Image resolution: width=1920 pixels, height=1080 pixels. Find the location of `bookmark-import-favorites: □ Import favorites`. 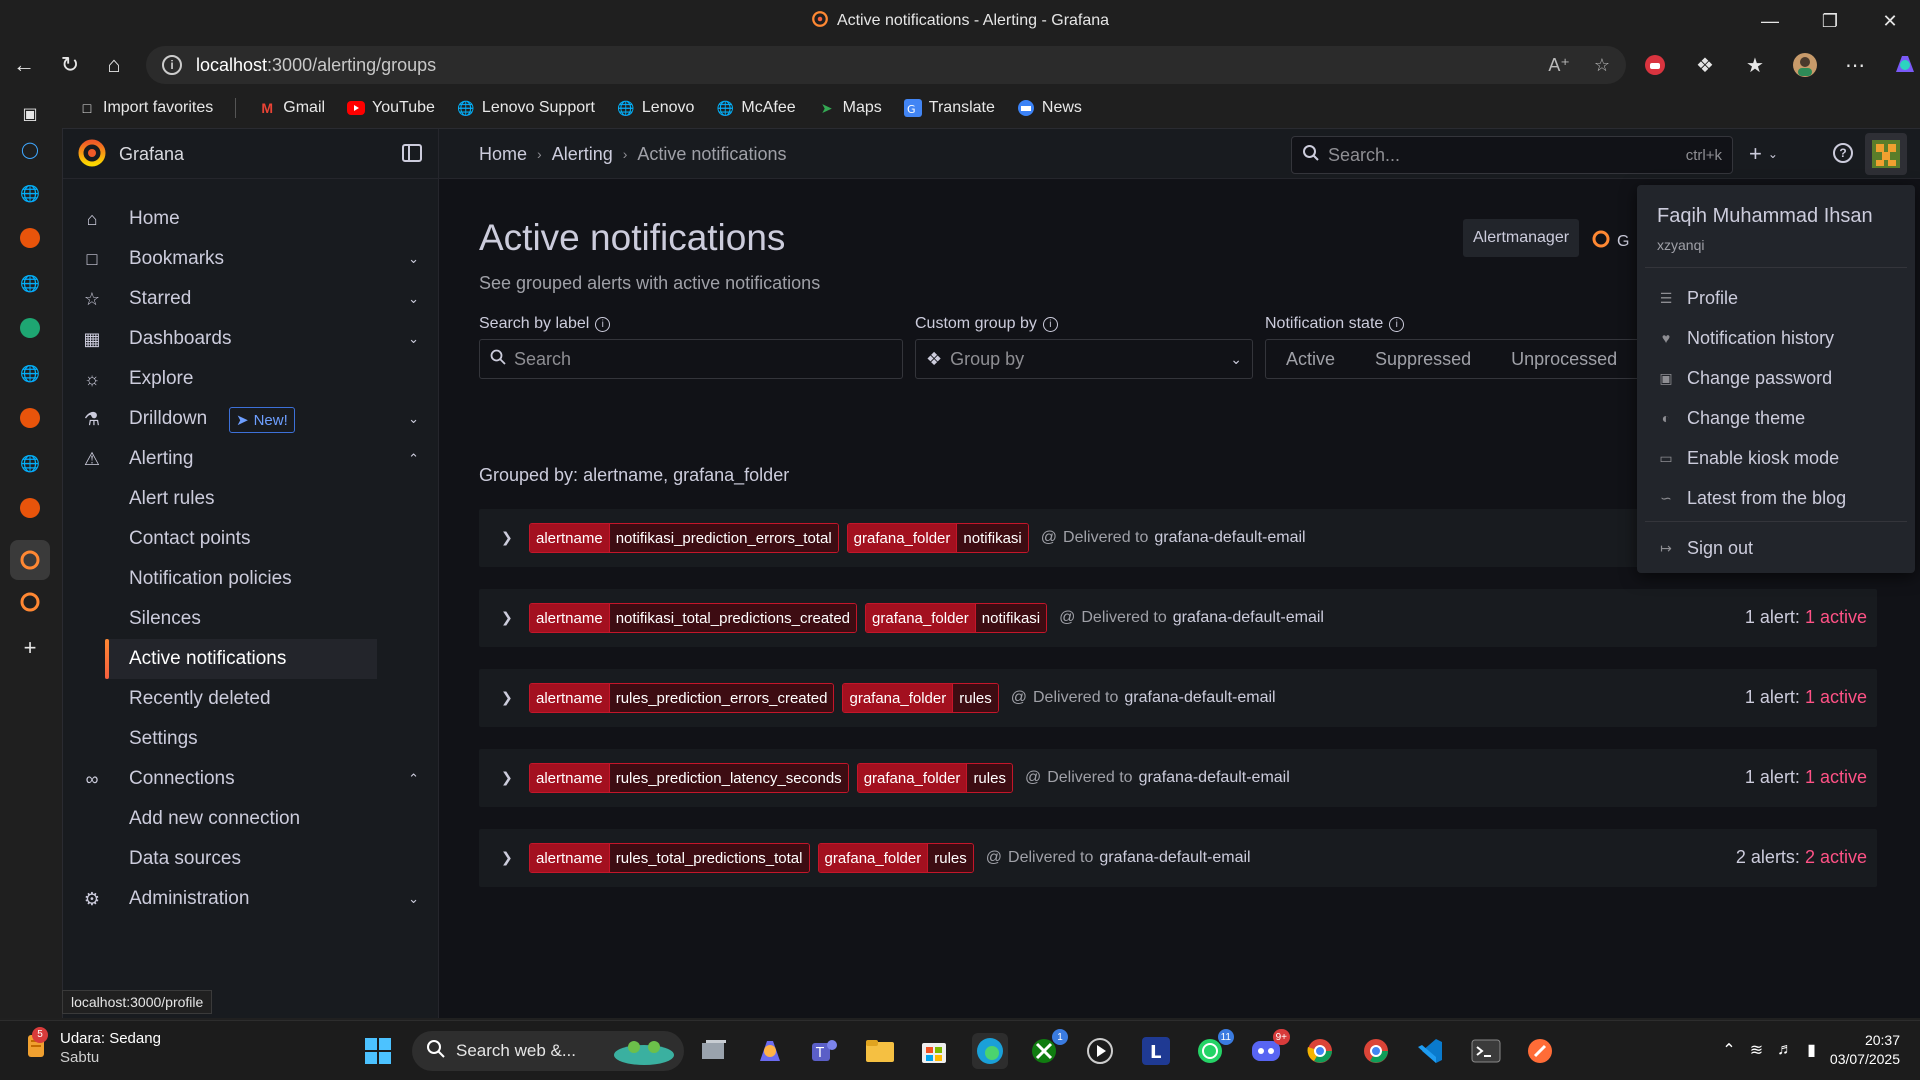

bookmark-import-favorites: □ Import favorites is located at coordinates (146, 108).